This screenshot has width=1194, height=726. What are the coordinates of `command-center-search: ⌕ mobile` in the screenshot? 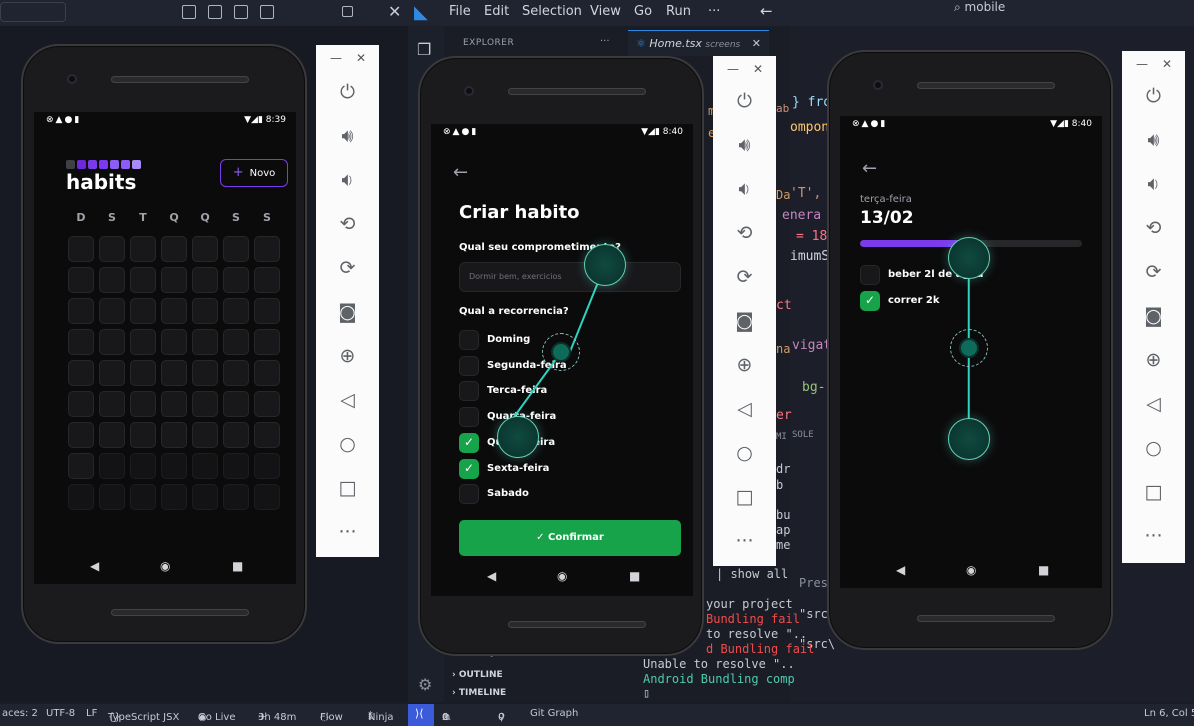 It's located at (979, 7).